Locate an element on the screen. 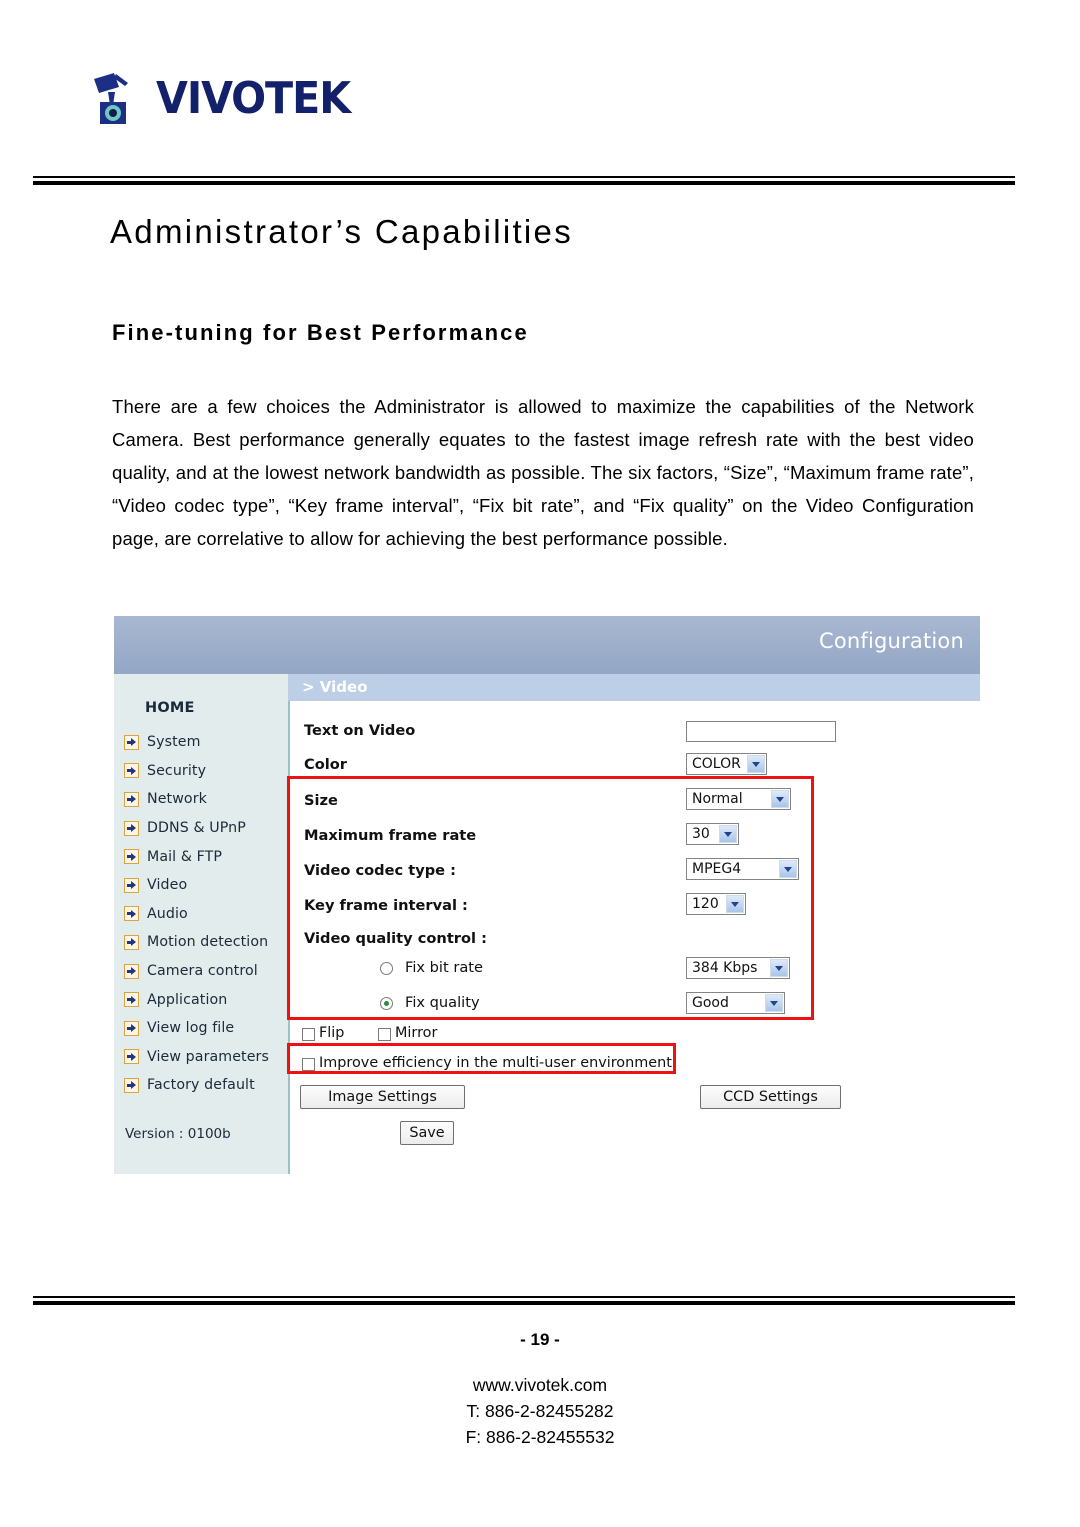 The image size is (1080, 1527). footer-website: www.vivotek.com is located at coordinates (540, 1385).